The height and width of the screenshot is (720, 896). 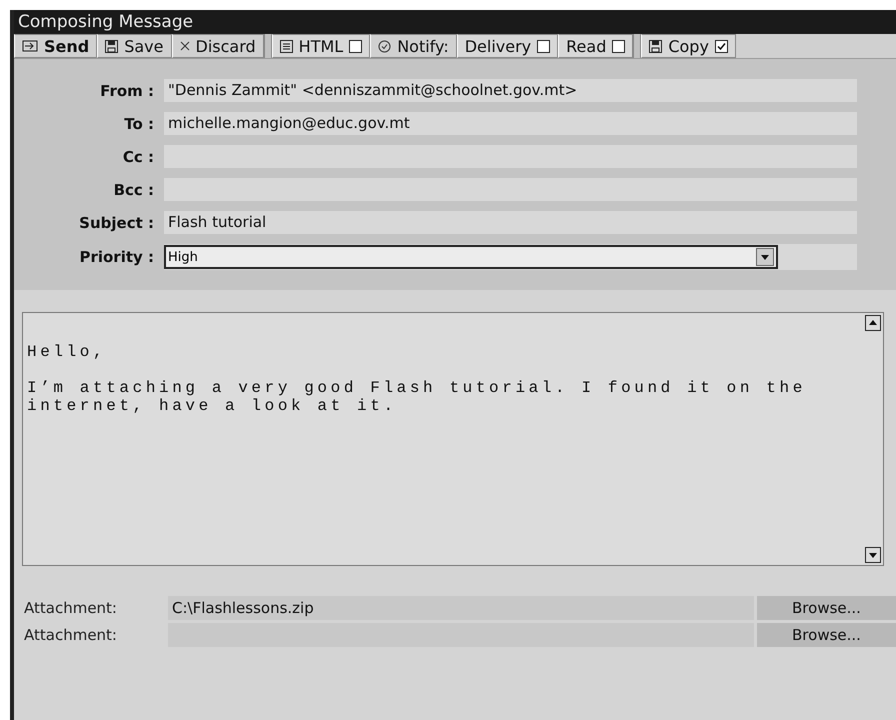 What do you see at coordinates (321, 46) in the screenshot?
I see `toolbar-toggle: HTML` at bounding box center [321, 46].